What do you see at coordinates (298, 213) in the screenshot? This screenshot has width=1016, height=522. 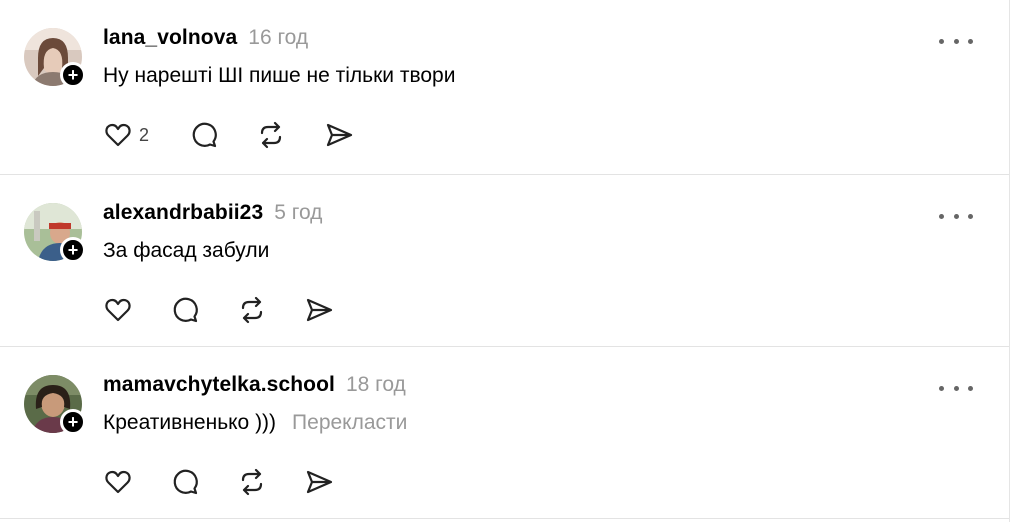 I see `timestamp: 5 год` at bounding box center [298, 213].